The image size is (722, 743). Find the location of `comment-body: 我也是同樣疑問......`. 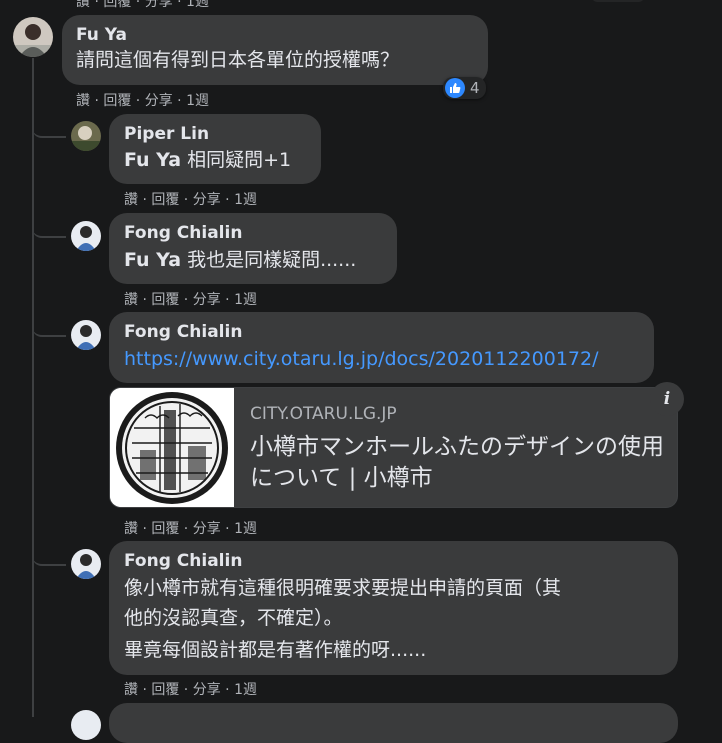

comment-body: 我也是同樣疑問...... is located at coordinates (272, 260).